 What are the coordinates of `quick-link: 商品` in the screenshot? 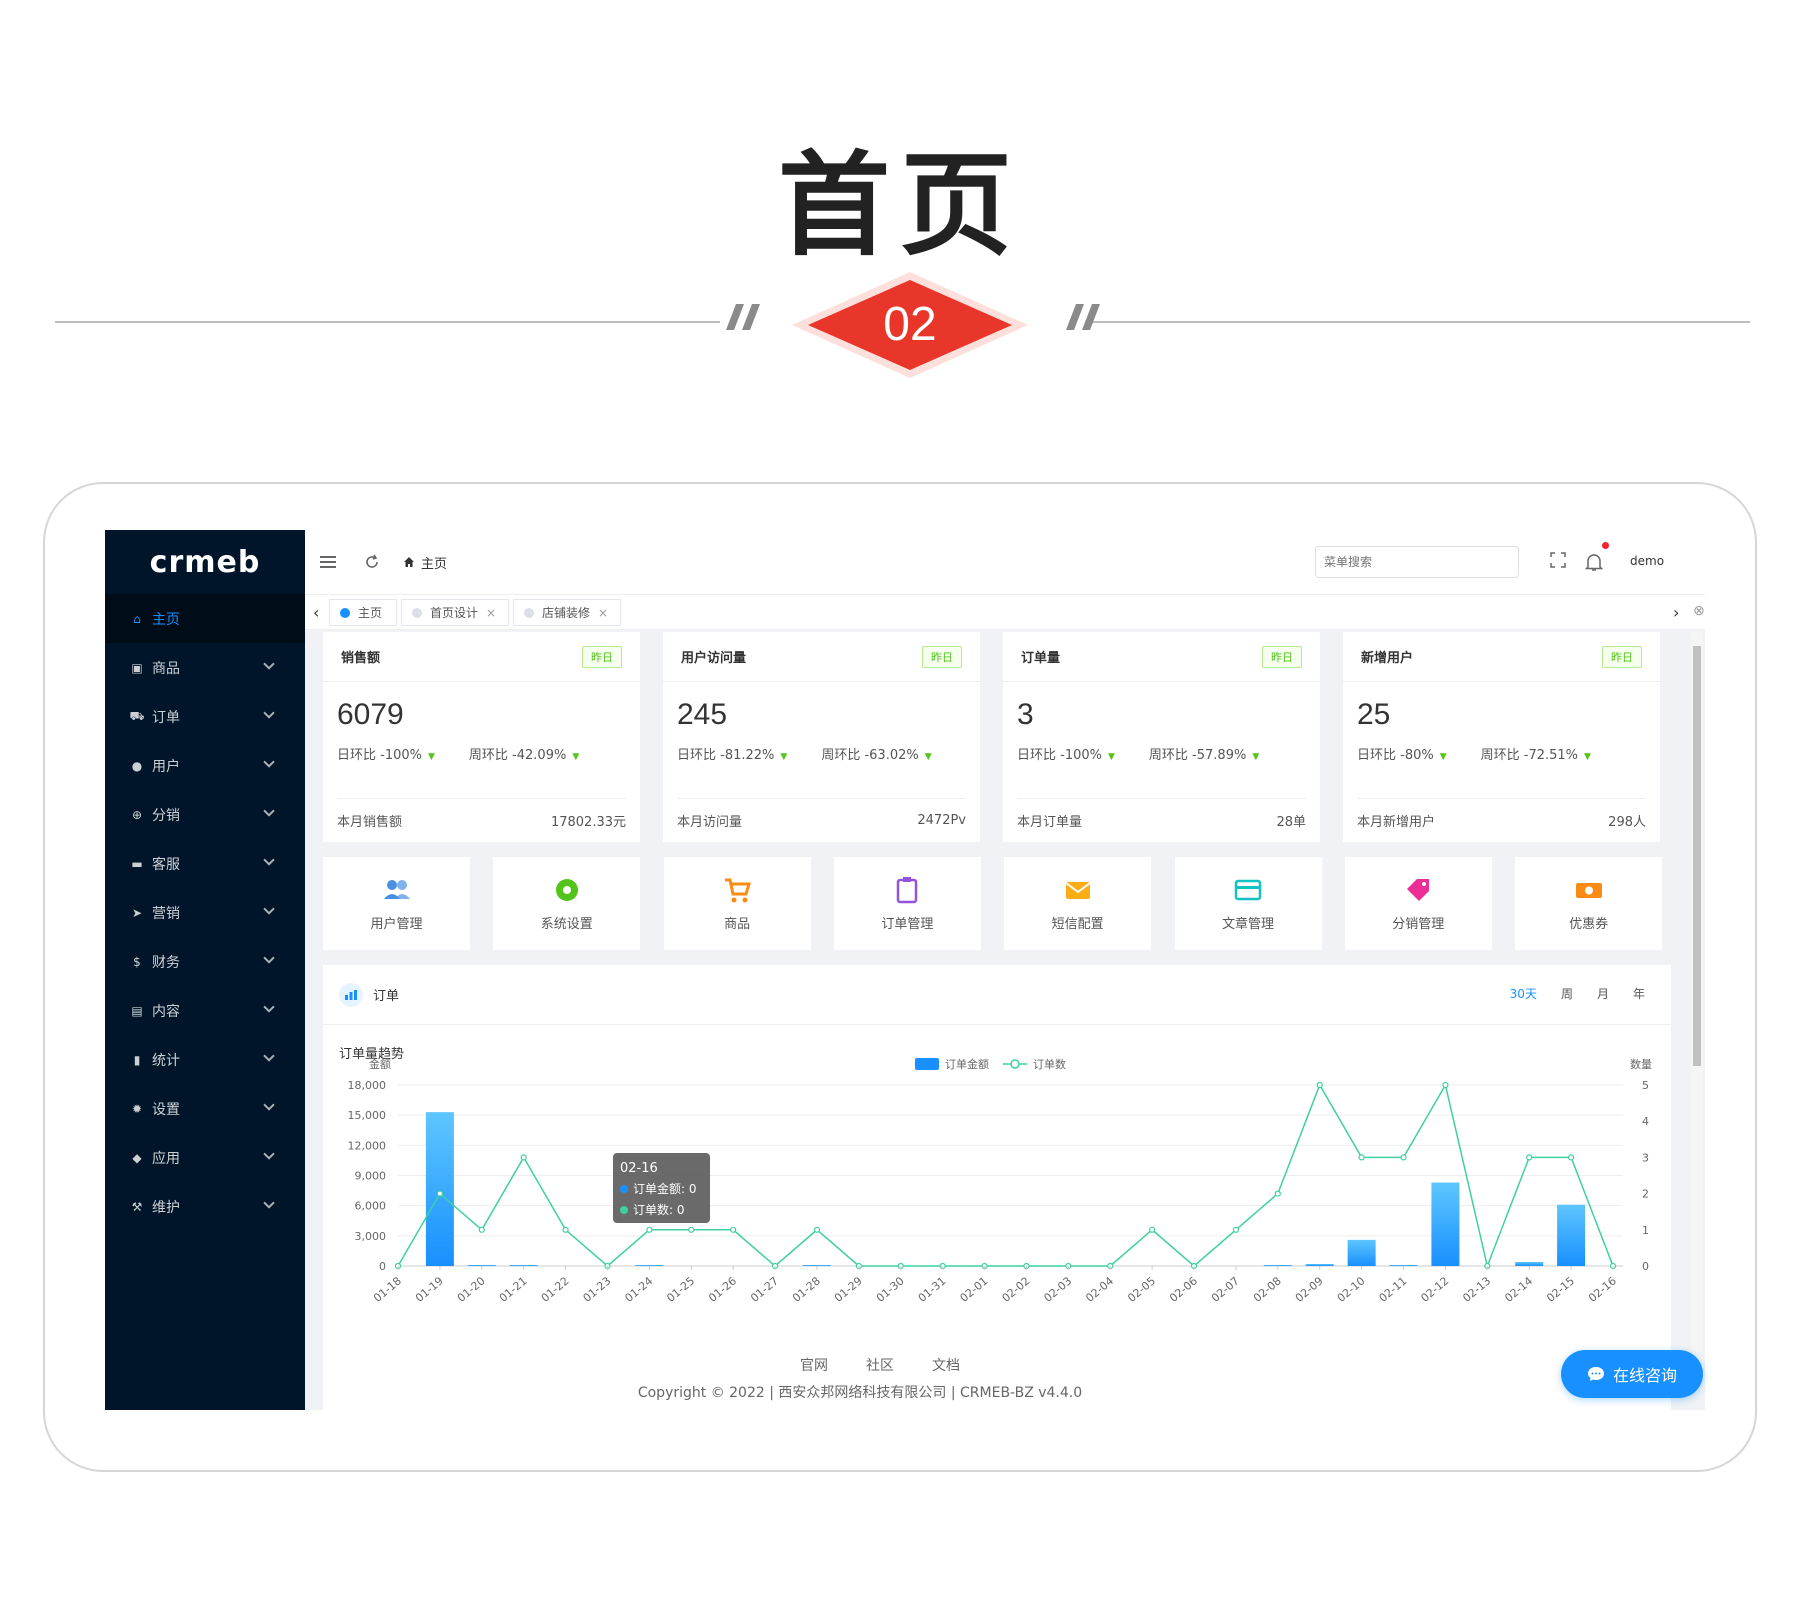 It's located at (737, 903).